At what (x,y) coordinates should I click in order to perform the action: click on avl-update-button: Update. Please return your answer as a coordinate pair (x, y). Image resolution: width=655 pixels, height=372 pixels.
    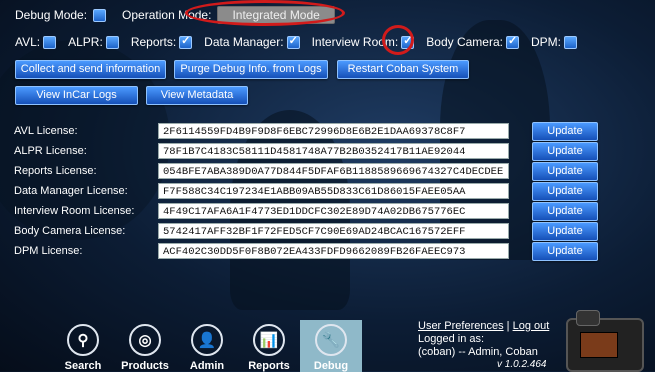
    Looking at the image, I should click on (565, 131).